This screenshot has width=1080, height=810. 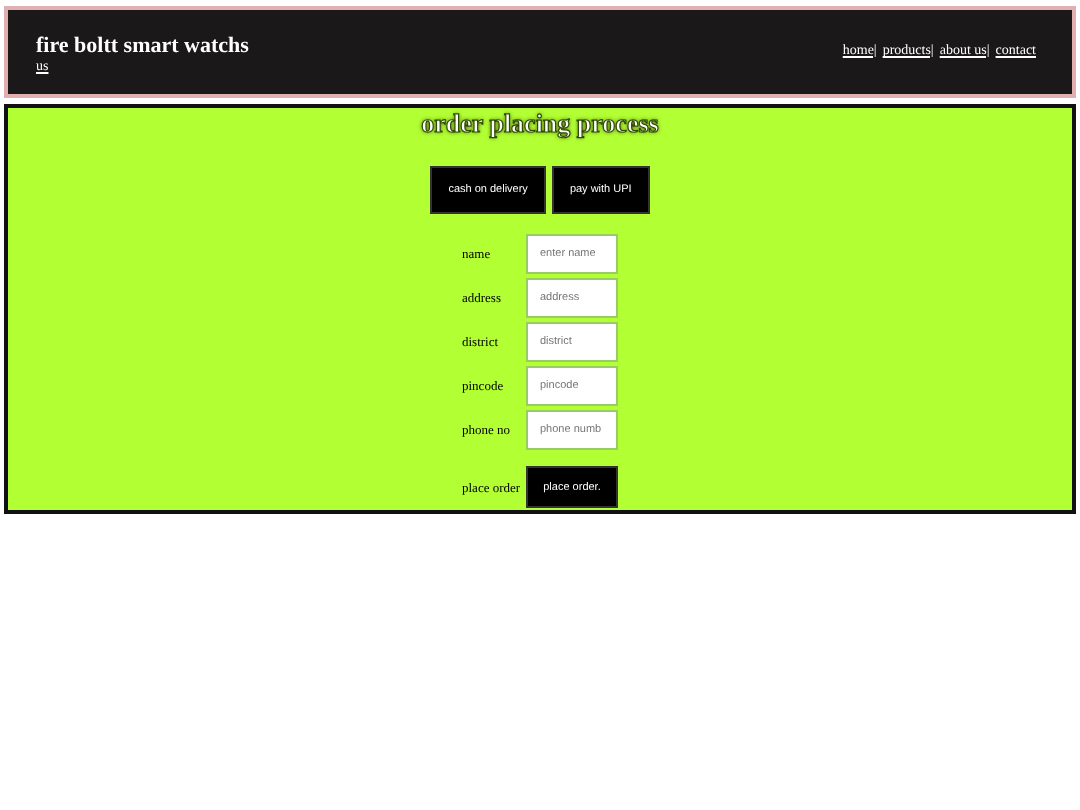 I want to click on page-heading: order placing process, so click(x=540, y=124).